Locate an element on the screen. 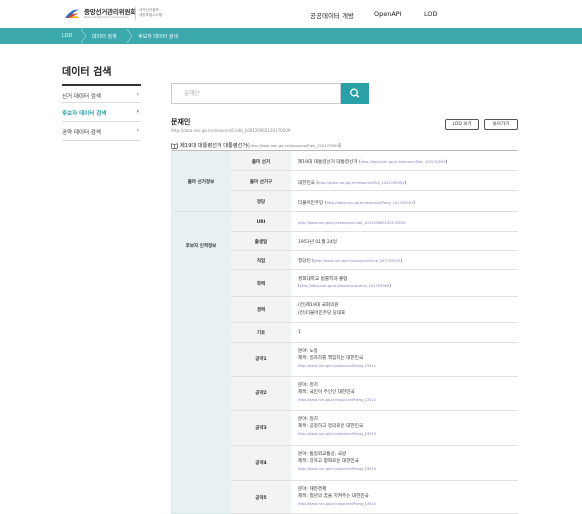  row-label-pledge3: 공약3 is located at coordinates (261, 428).